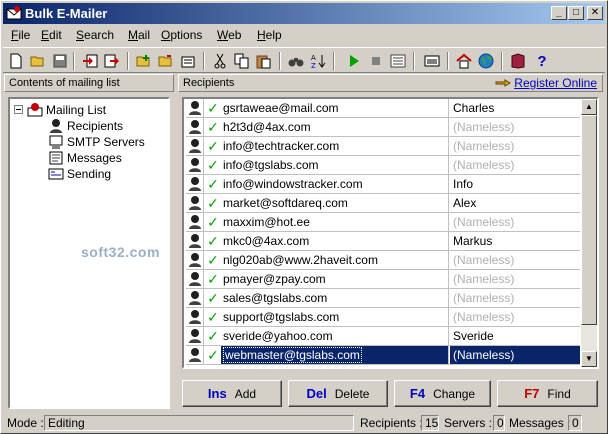  I want to click on import-list-icon, so click(90, 61).